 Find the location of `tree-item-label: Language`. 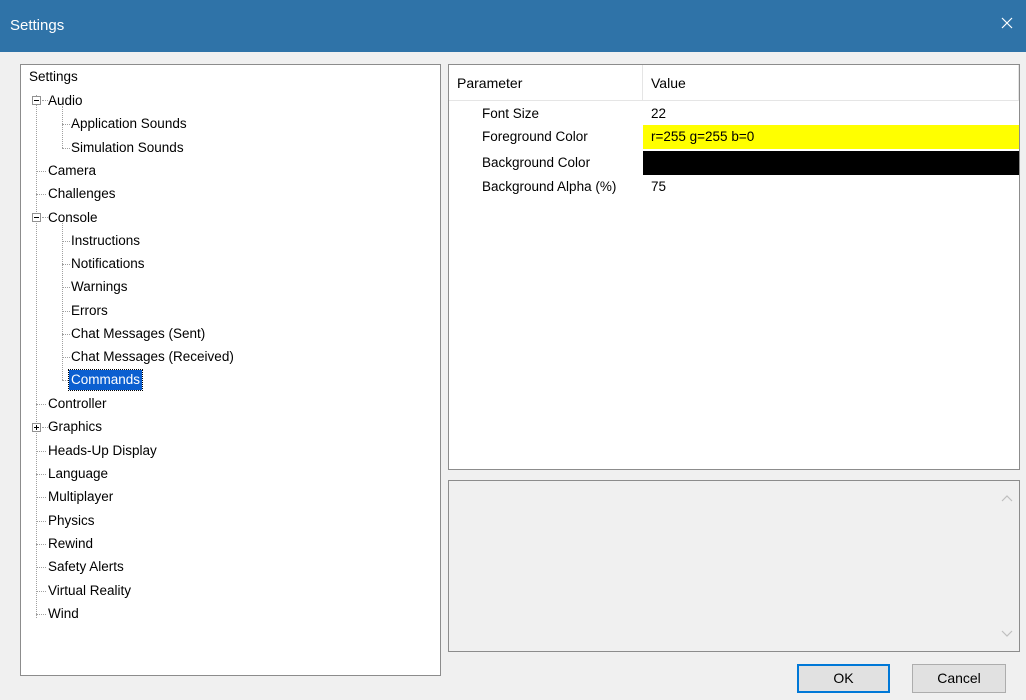

tree-item-label: Language is located at coordinates (78, 473).